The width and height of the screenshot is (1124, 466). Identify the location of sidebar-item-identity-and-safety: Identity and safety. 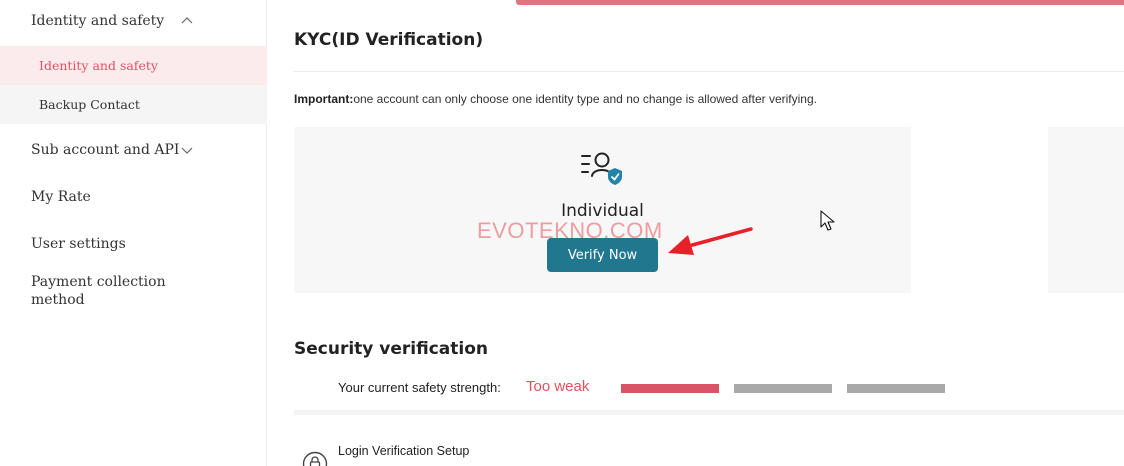
(133, 65).